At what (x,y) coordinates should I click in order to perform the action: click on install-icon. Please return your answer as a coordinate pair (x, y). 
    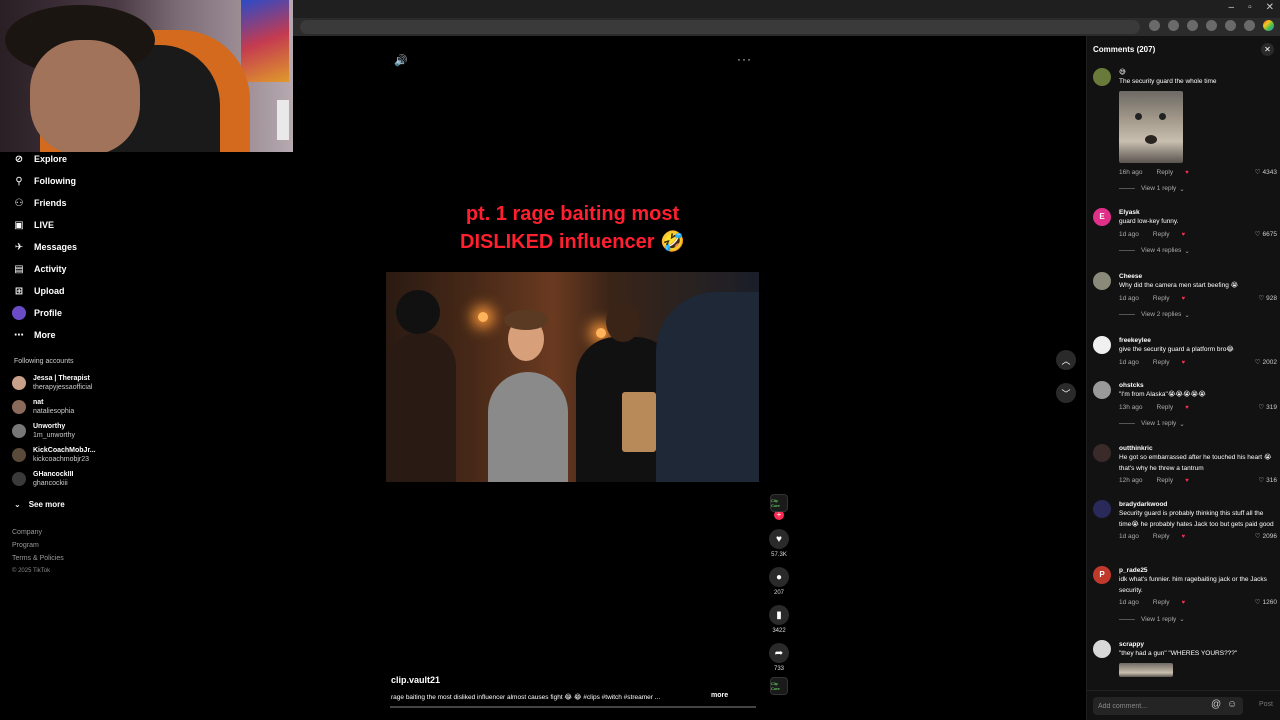
    Looking at the image, I should click on (1154, 25).